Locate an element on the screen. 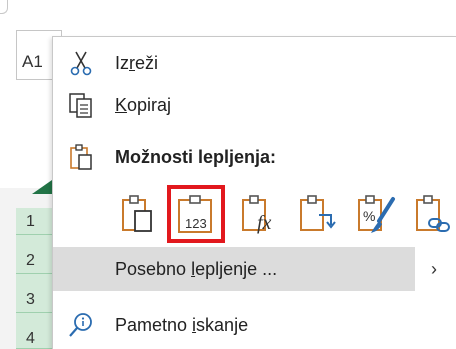  clipboard-transpose-icon is located at coordinates (318, 213).